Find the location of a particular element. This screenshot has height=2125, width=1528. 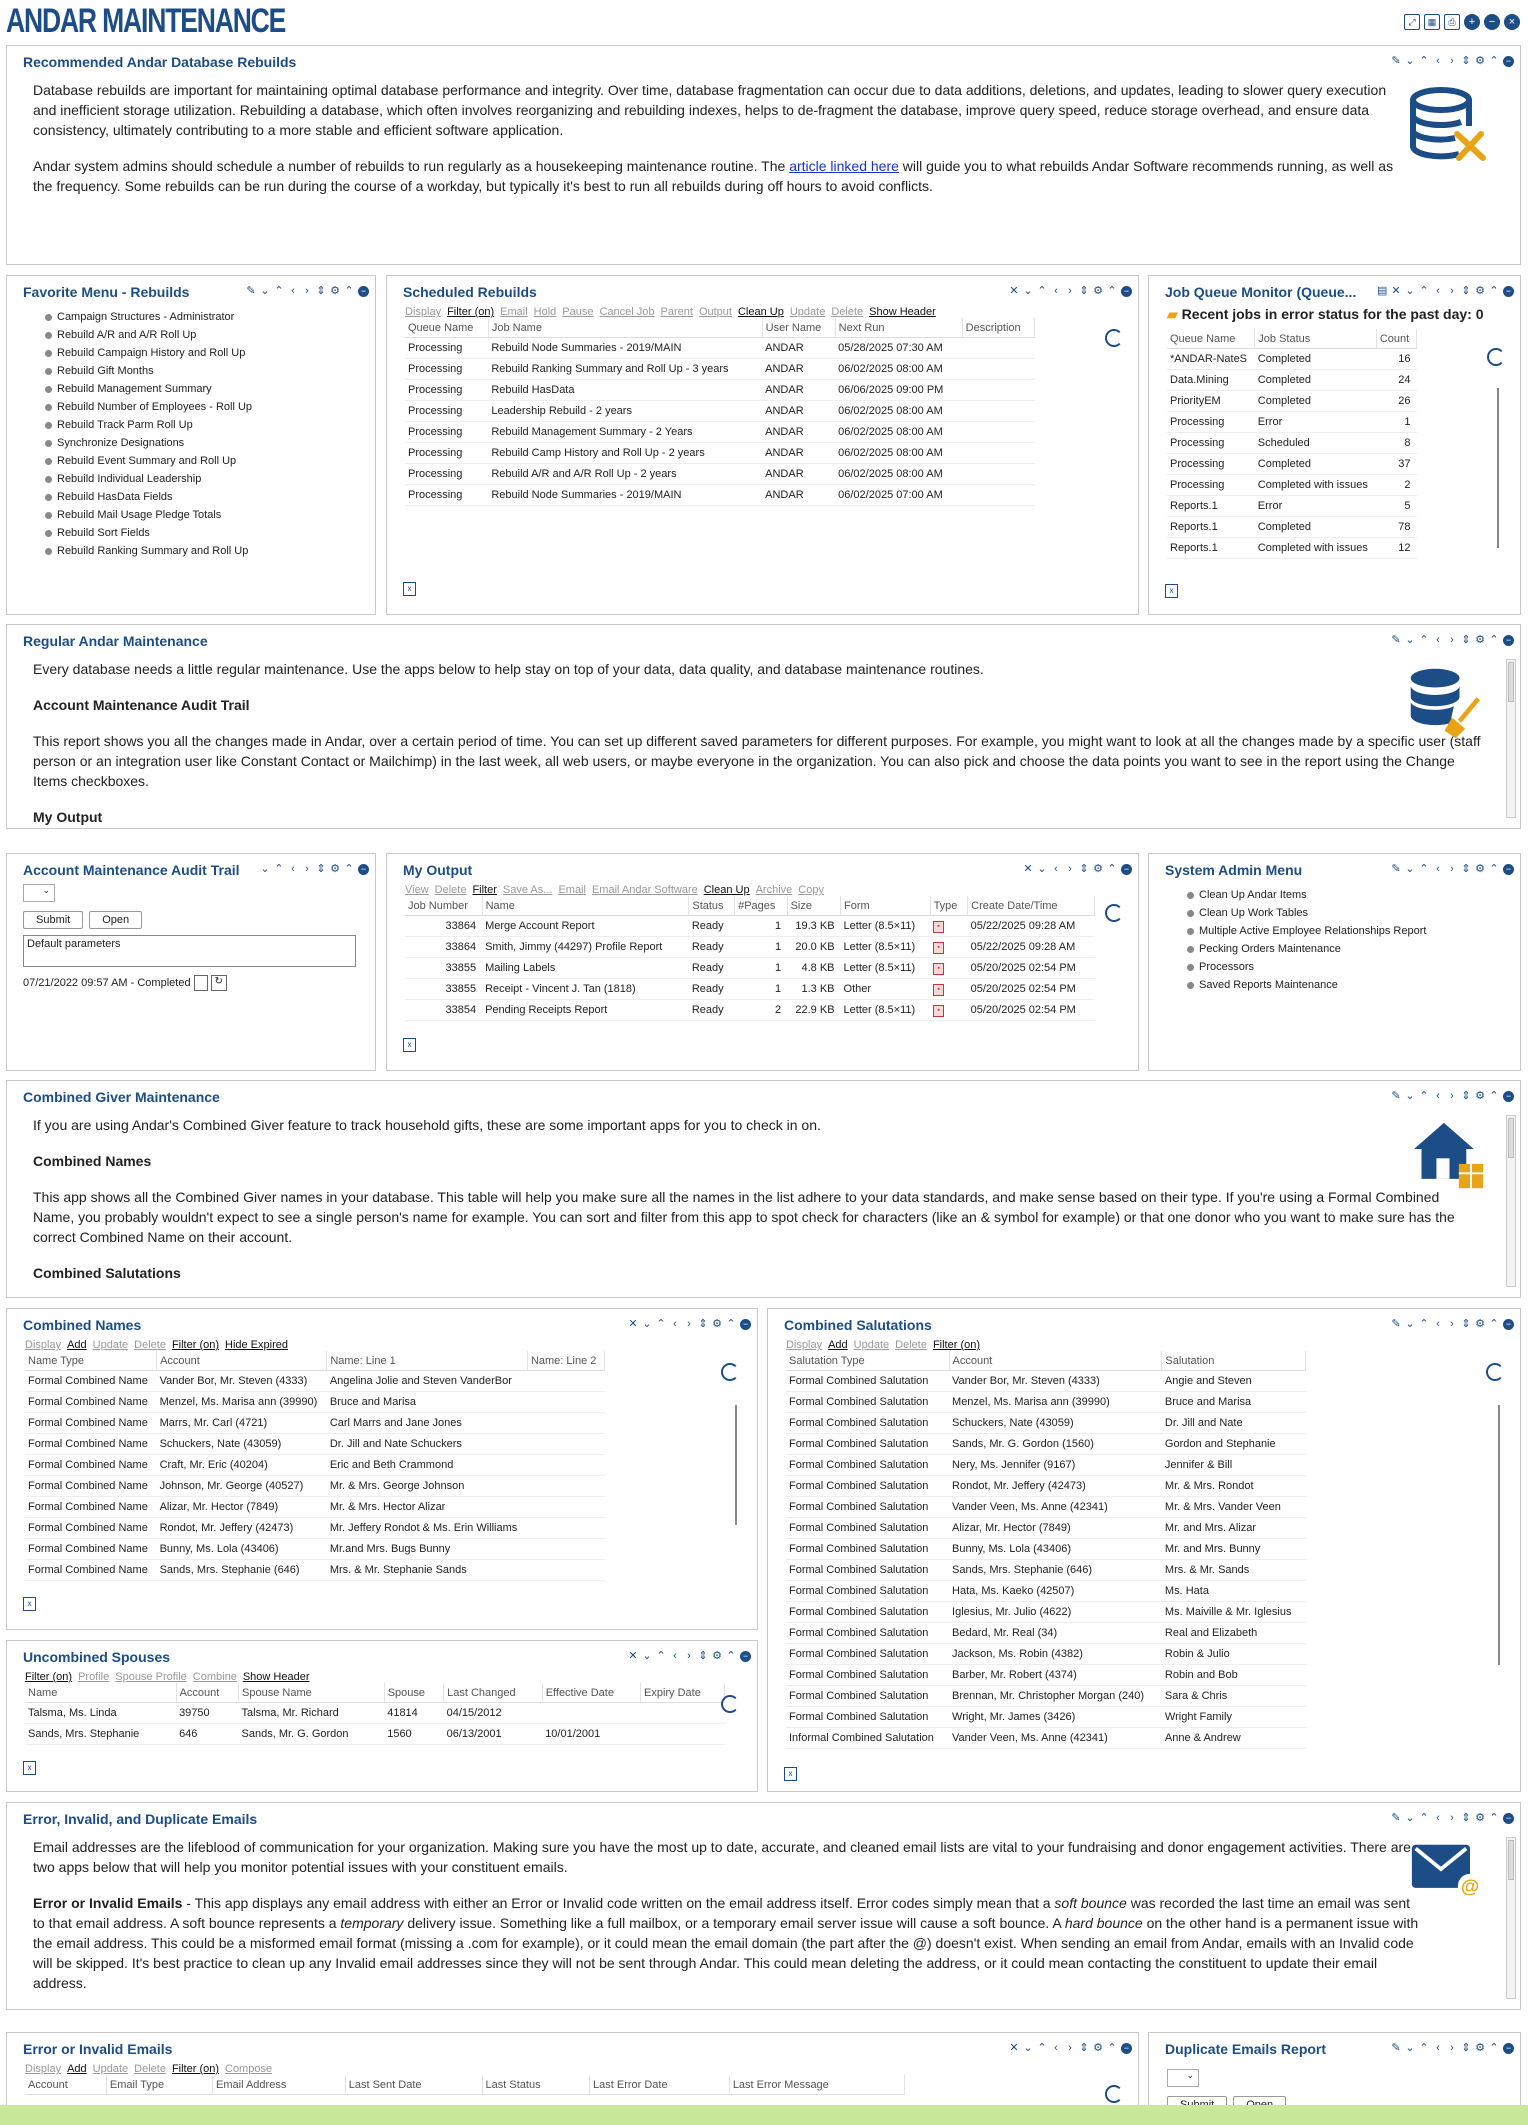

column-header: Last Error Date is located at coordinates (659, 2085).